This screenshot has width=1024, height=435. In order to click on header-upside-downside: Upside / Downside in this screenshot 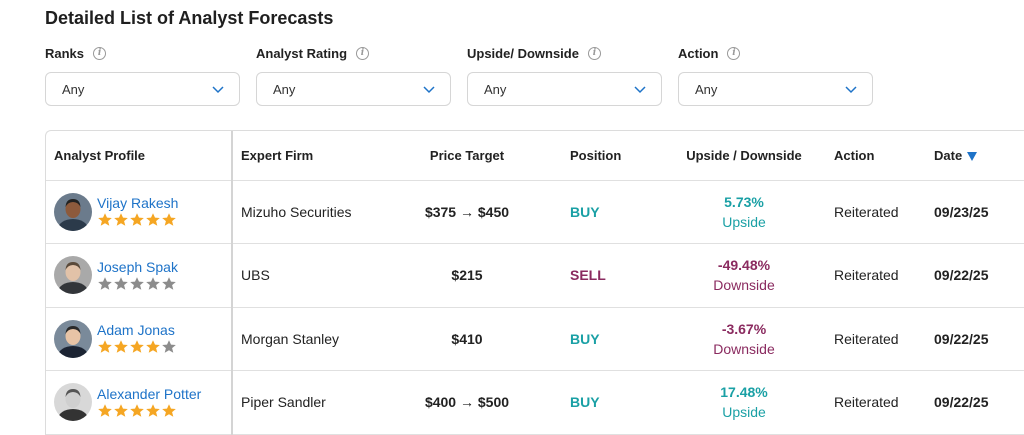, I will do `click(744, 156)`.